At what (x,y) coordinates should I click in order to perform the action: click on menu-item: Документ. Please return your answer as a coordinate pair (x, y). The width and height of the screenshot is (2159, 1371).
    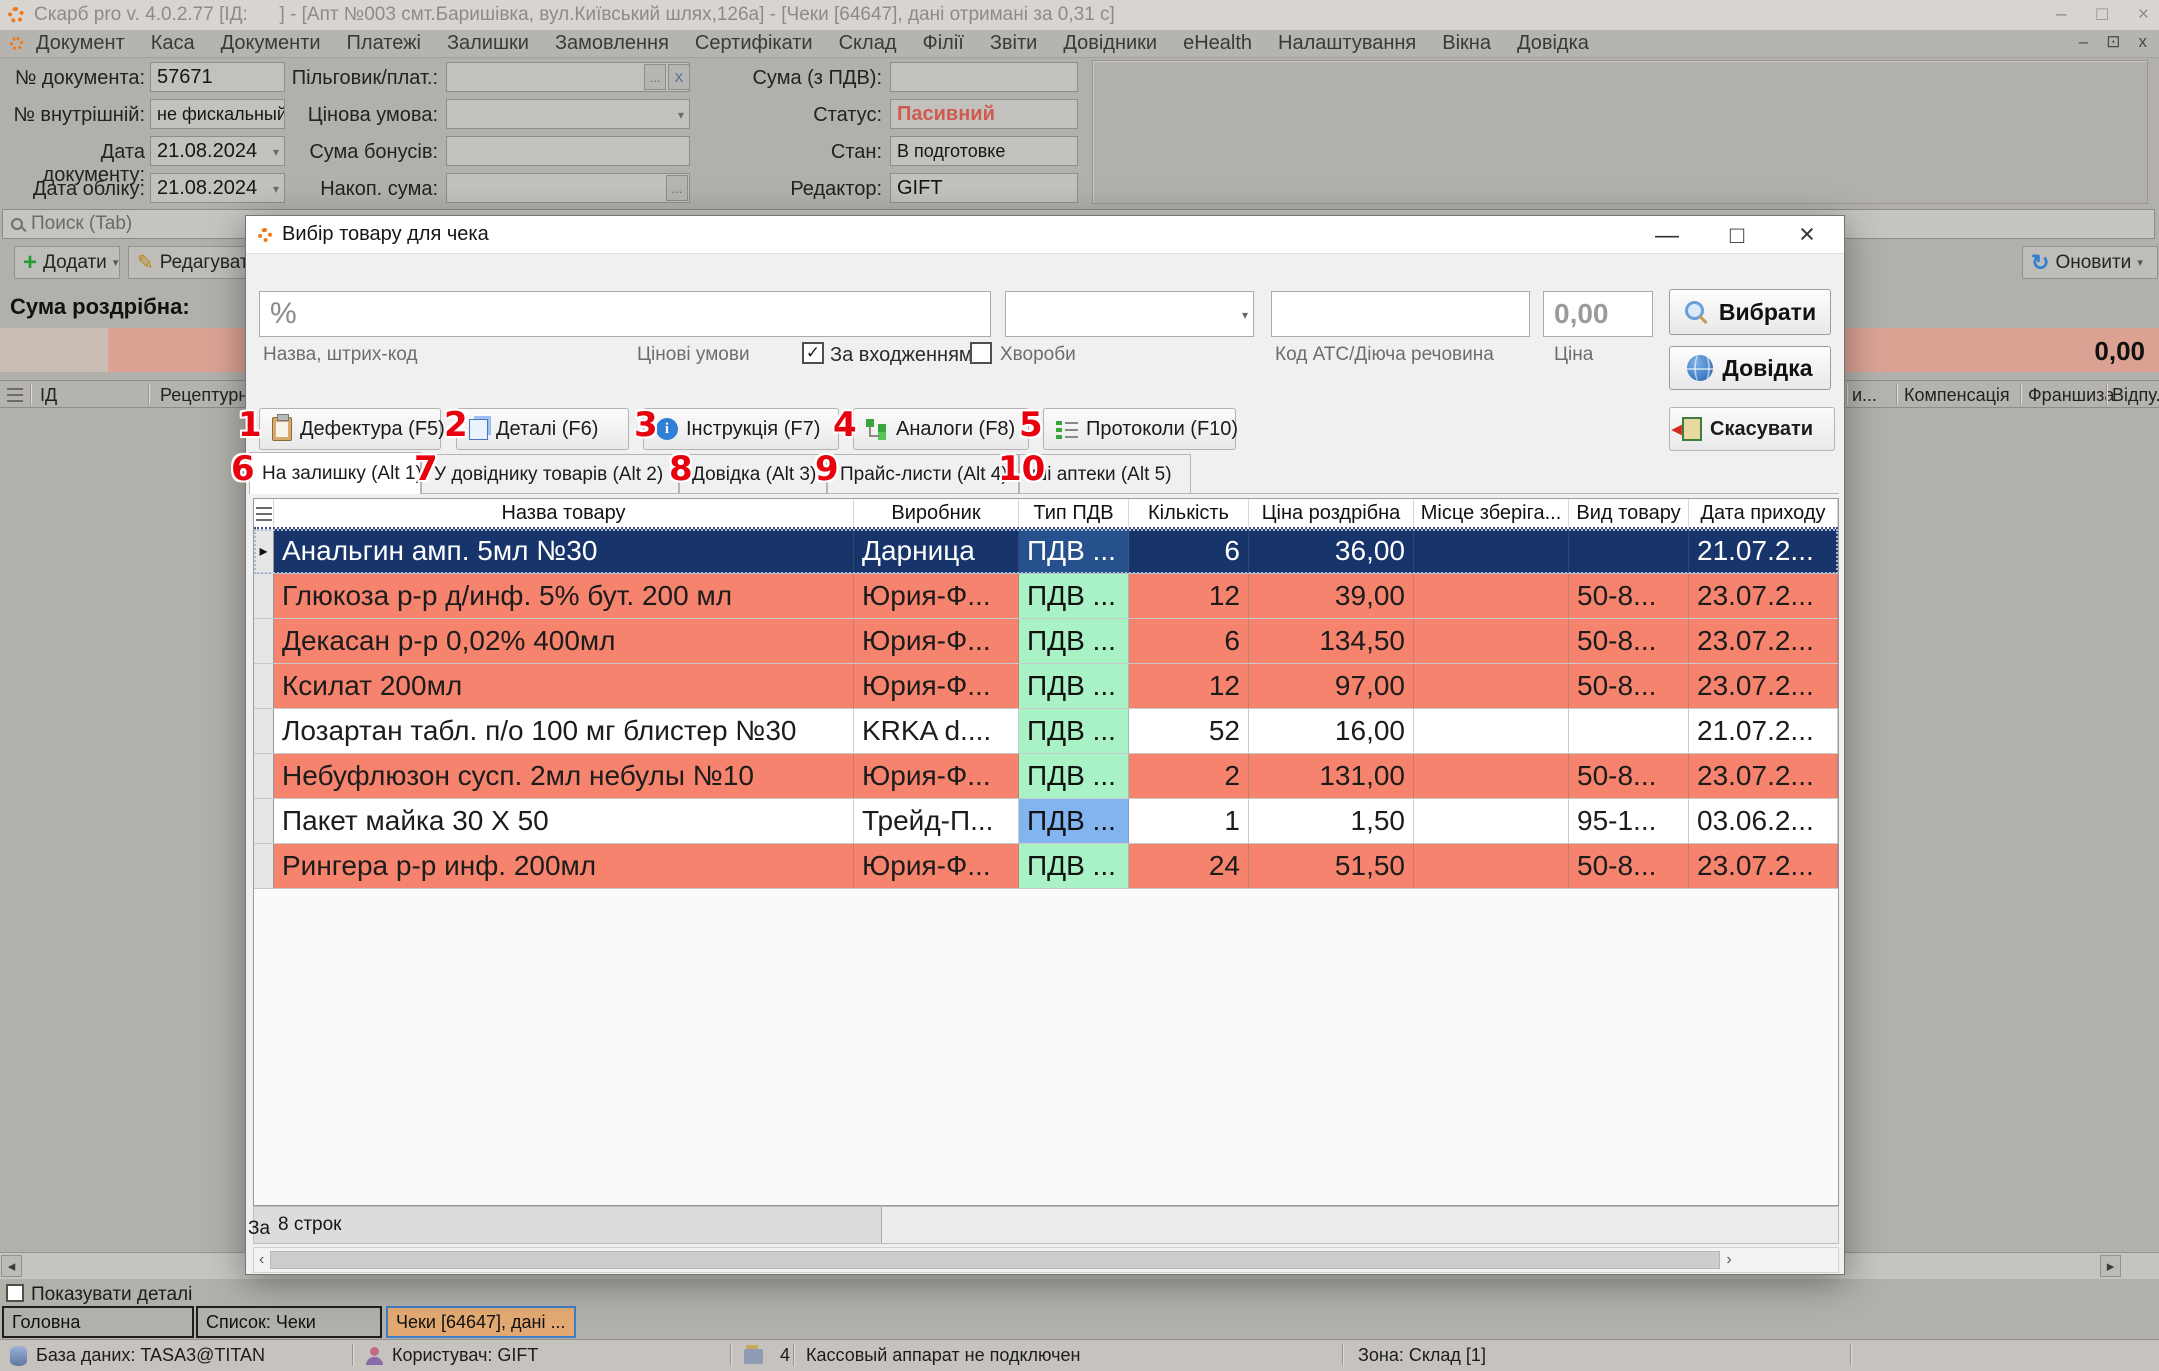
    Looking at the image, I should click on (80, 43).